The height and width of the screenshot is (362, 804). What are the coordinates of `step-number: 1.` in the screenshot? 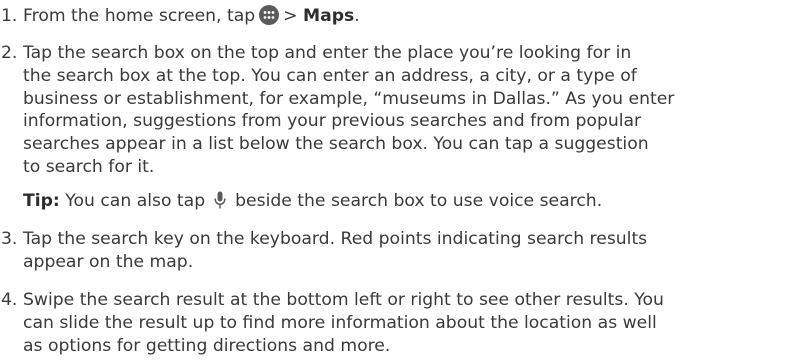 It's located at (9, 16).